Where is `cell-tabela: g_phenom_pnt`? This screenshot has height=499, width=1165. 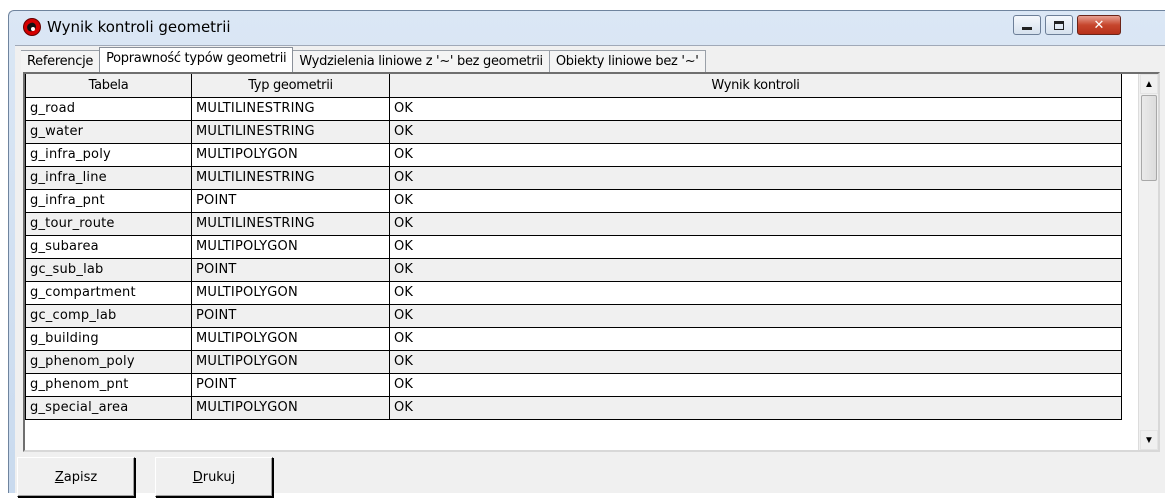
cell-tabela: g_phenom_pnt is located at coordinates (108, 385).